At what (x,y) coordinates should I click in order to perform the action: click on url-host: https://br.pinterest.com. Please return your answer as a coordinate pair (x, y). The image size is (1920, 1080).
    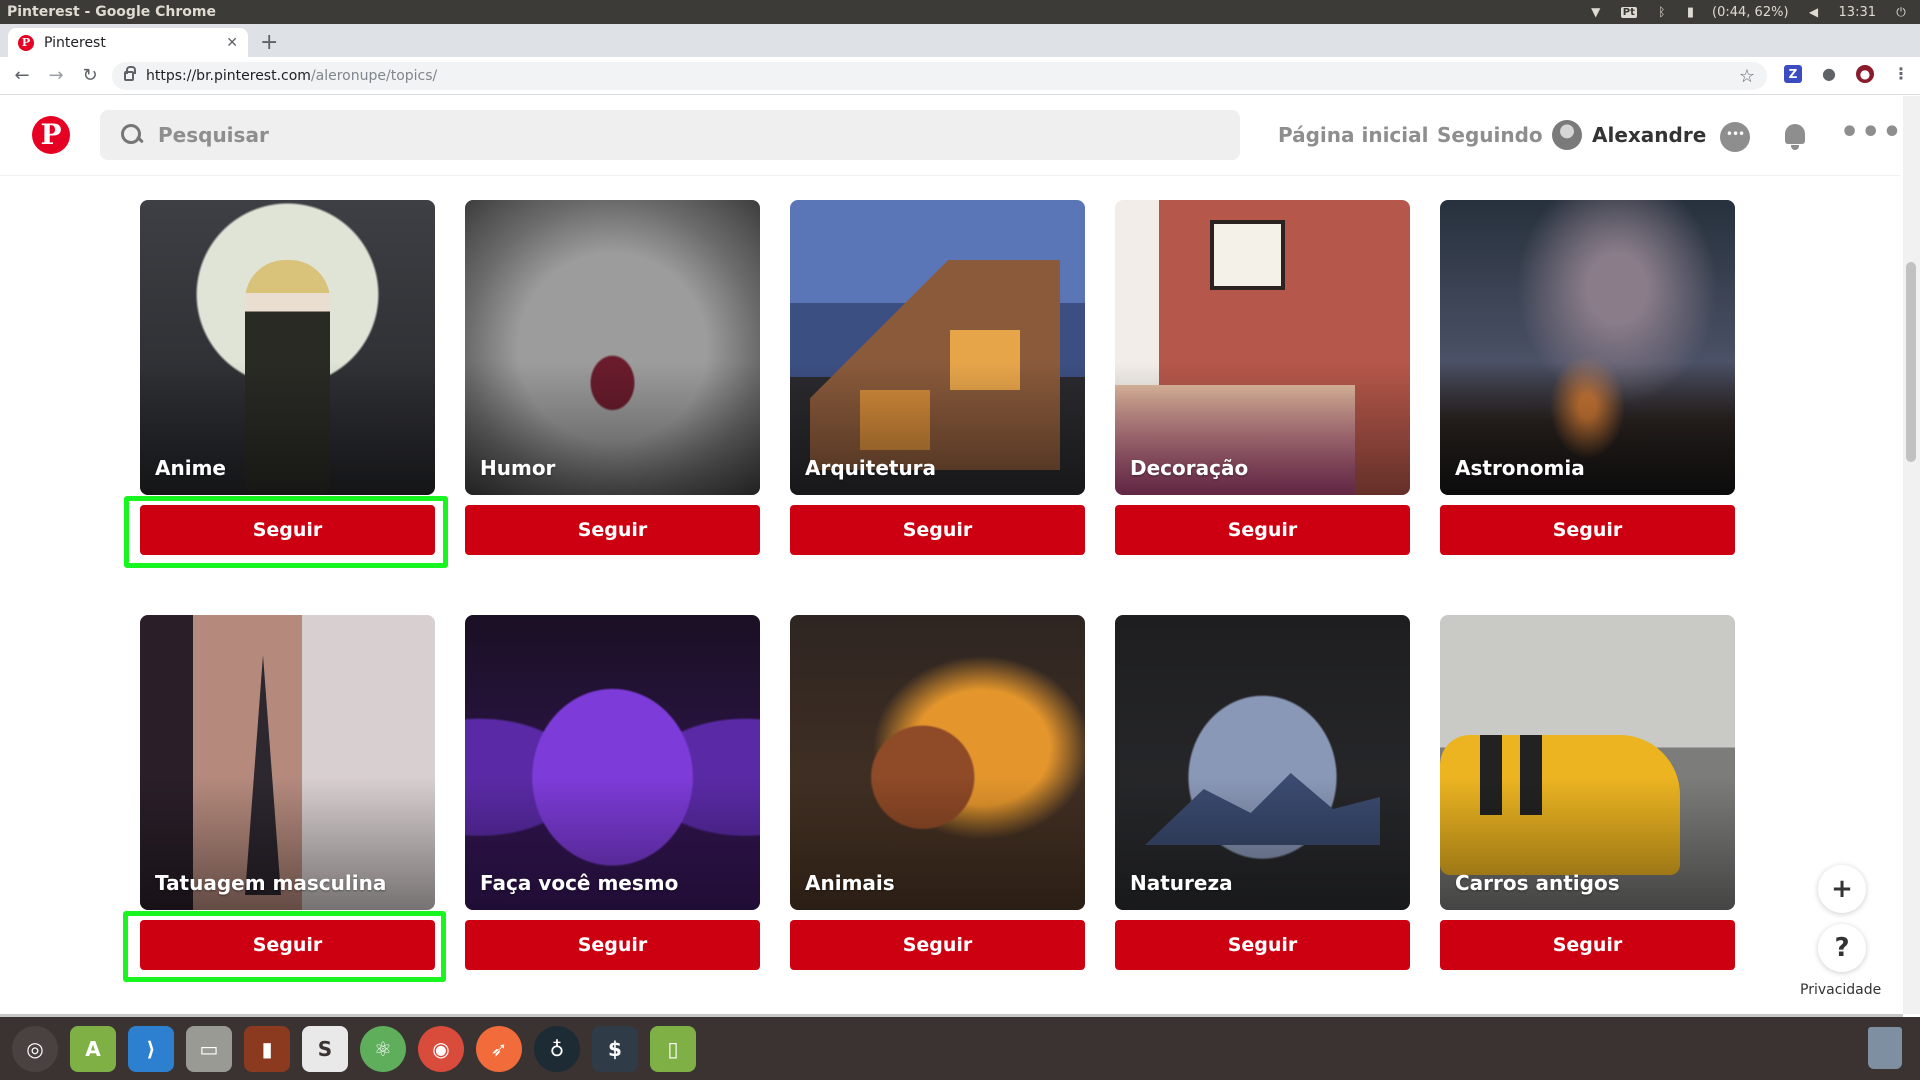
    Looking at the image, I should click on (228, 76).